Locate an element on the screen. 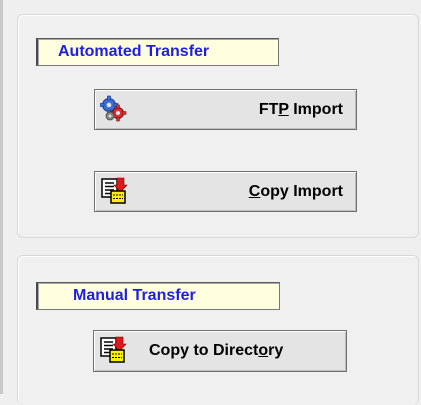 This screenshot has height=405, width=421. copy-import-button: Copy Import is located at coordinates (225, 191).